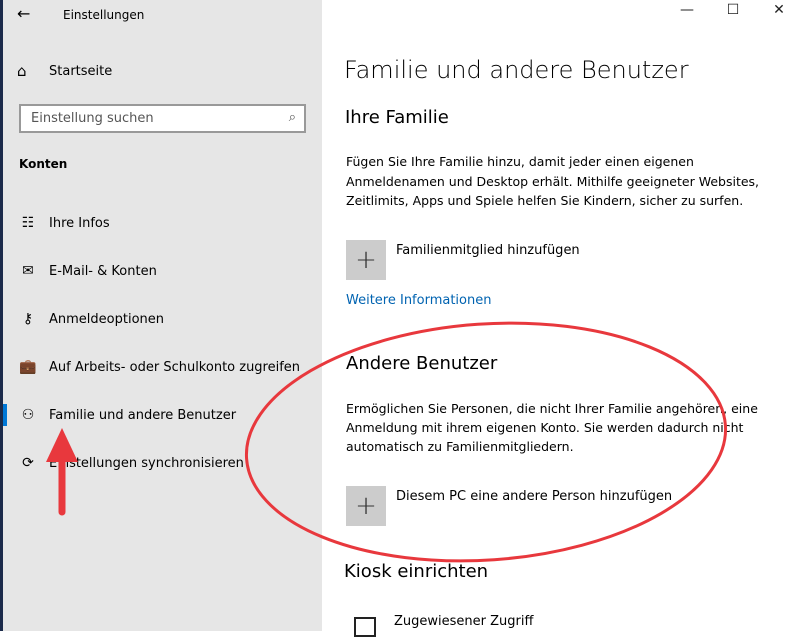  Describe the element at coordinates (778, 10) in the screenshot. I see `close-button: ✕` at that location.